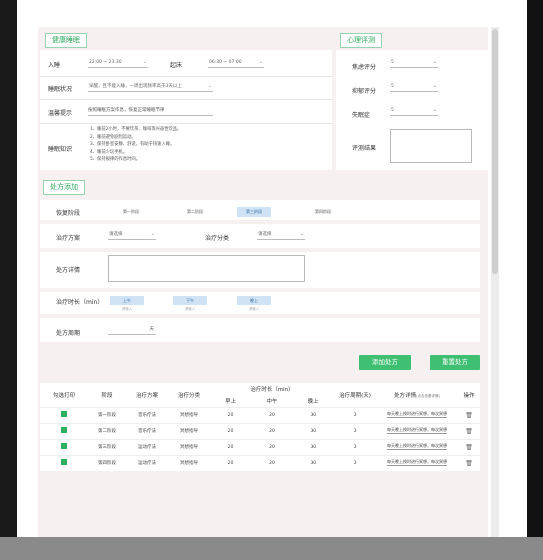 Image resolution: width=543 pixels, height=560 pixels. Describe the element at coordinates (385, 362) in the screenshot. I see `add-prescription-button: 添加处方` at that location.